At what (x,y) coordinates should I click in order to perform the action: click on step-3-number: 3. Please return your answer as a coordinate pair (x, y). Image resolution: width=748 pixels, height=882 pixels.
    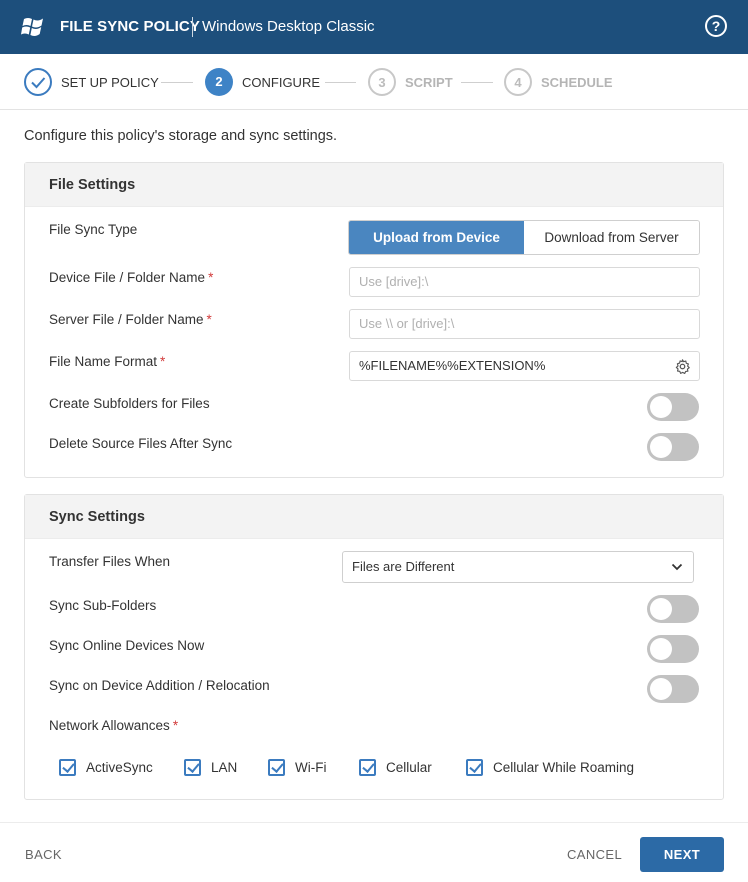
    Looking at the image, I should click on (382, 82).